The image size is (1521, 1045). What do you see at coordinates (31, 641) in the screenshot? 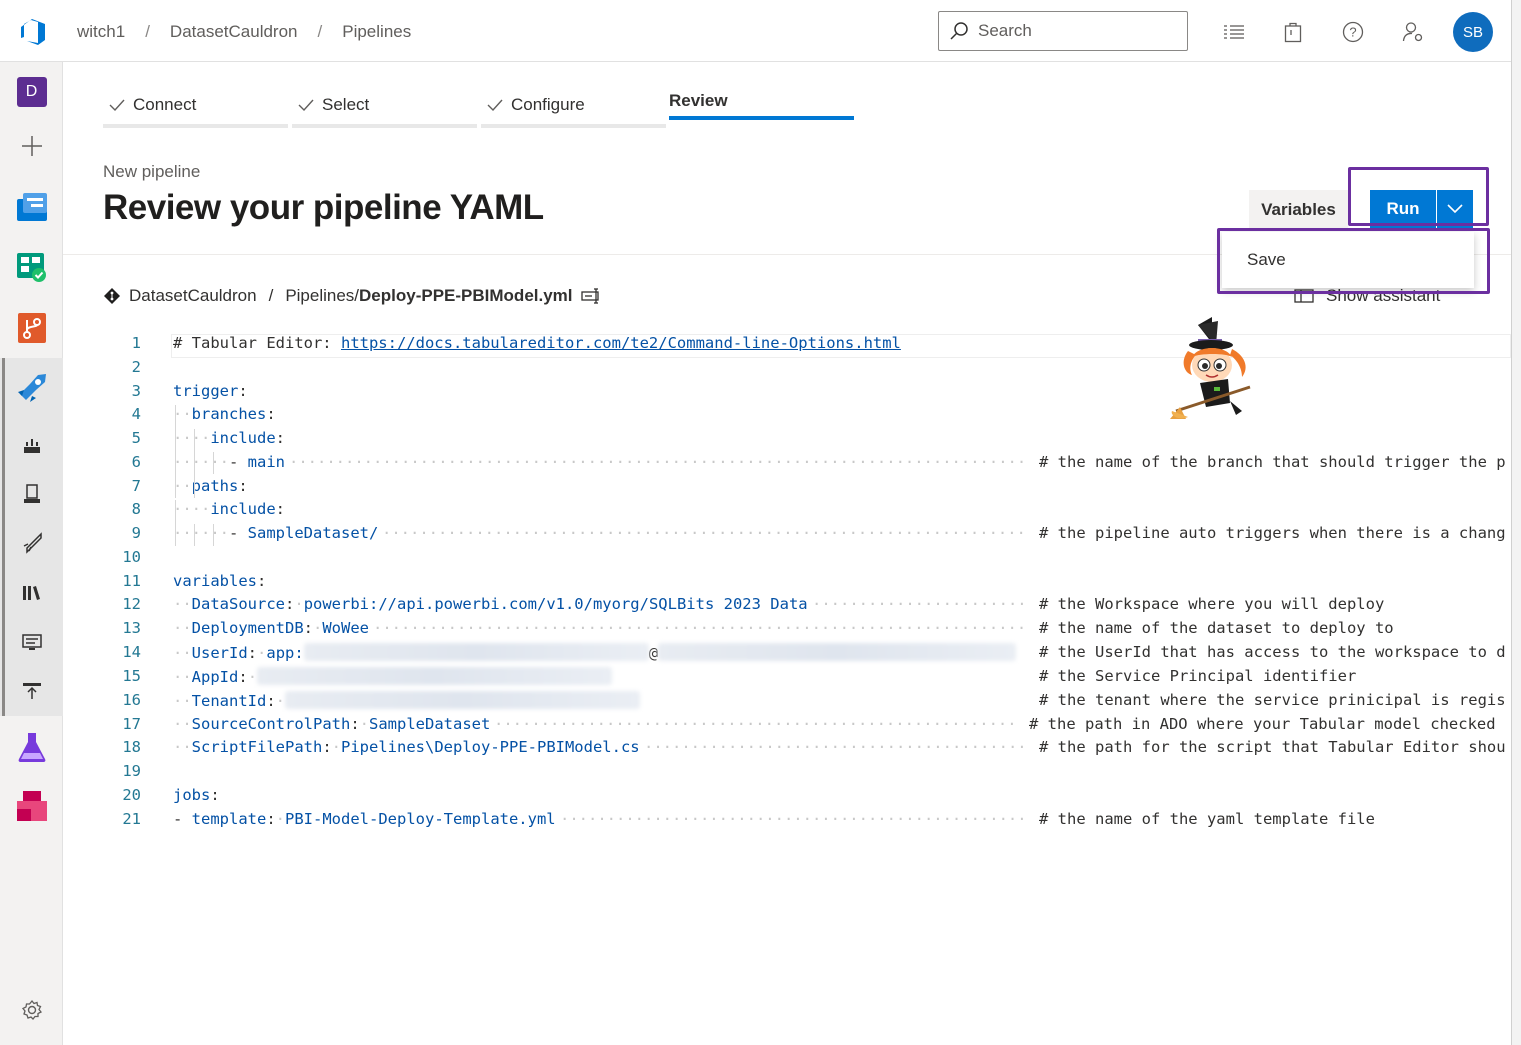
I see `task-groups-icon` at bounding box center [31, 641].